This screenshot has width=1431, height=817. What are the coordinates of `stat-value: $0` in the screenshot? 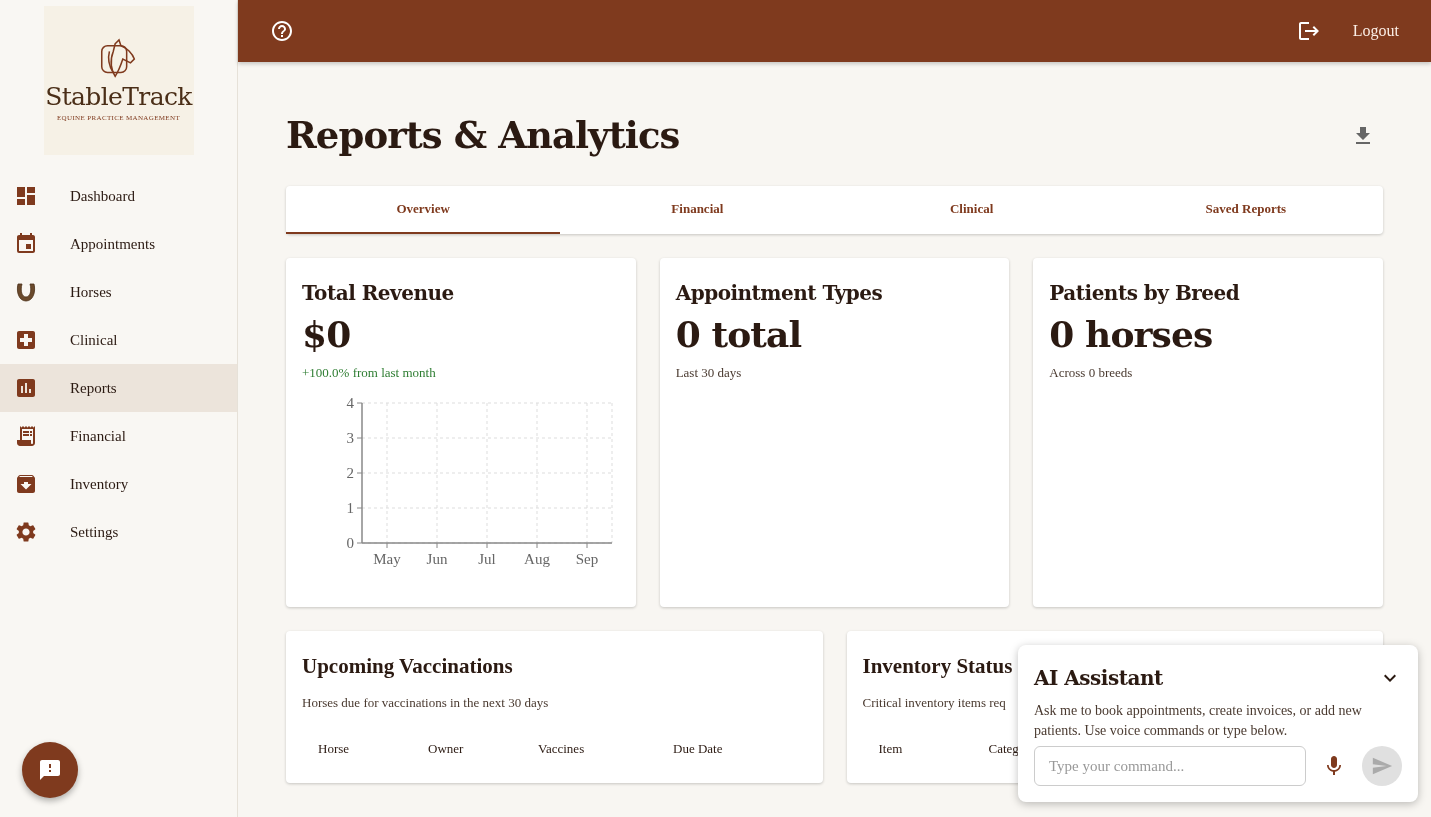 It's located at (327, 334).